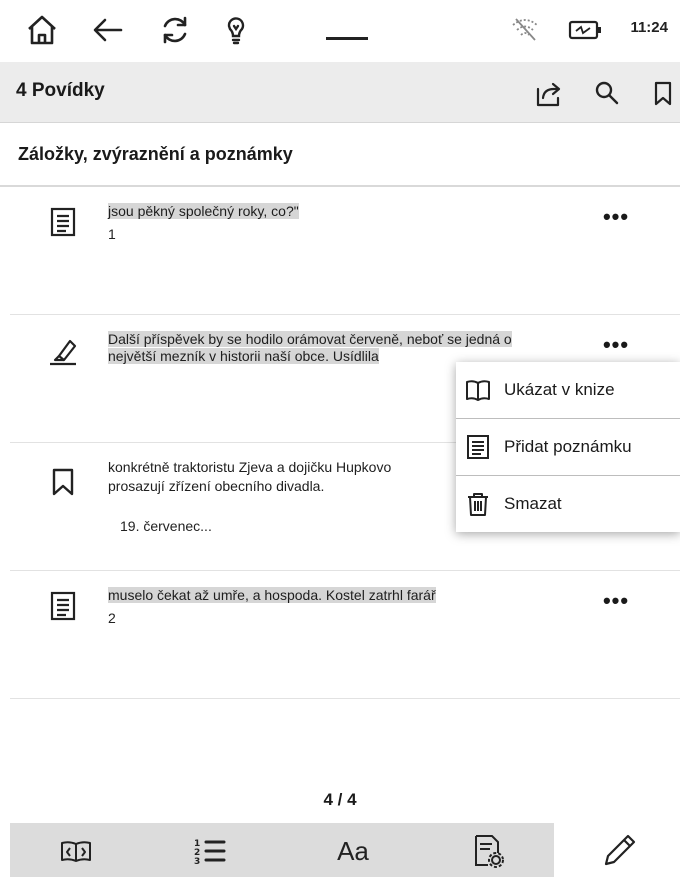  Describe the element at coordinates (108, 30) in the screenshot. I see `back-icon` at that location.